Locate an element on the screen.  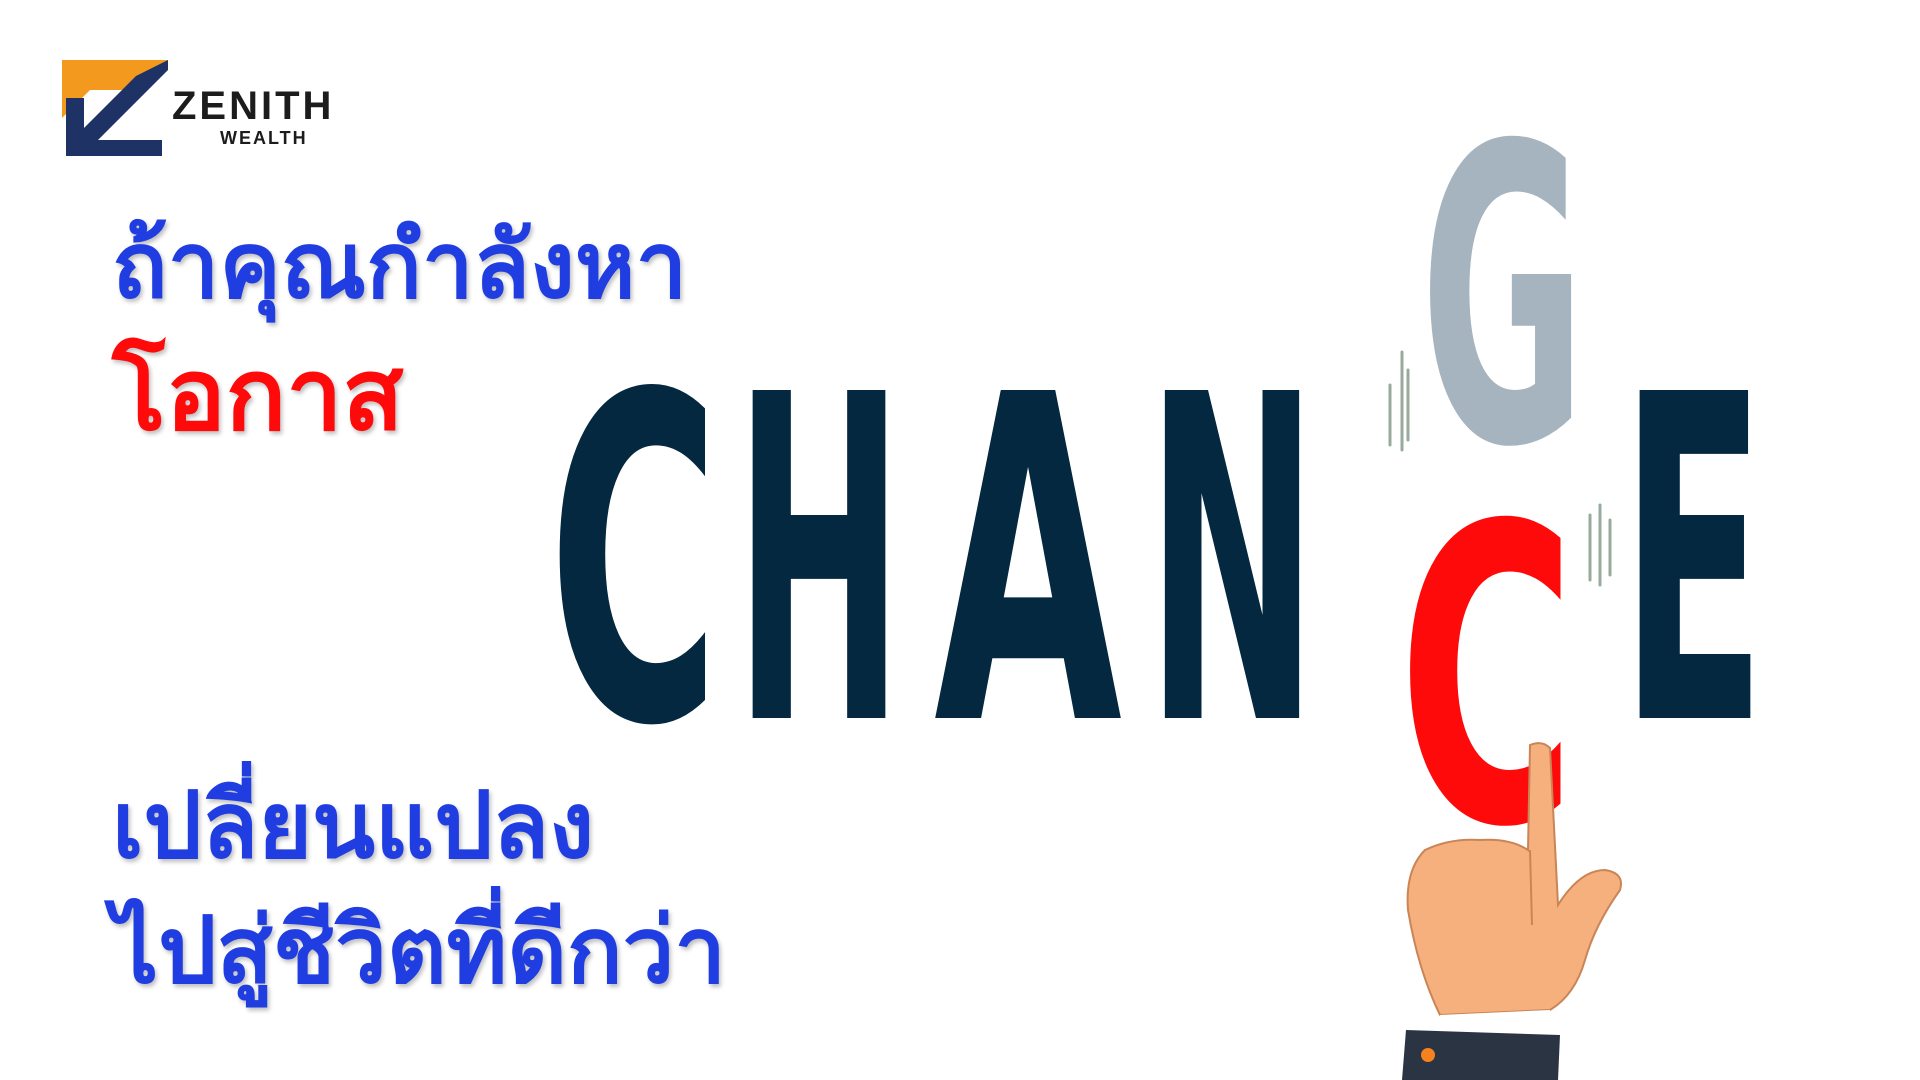
pointing-hand-icon is located at coordinates (1512, 911).